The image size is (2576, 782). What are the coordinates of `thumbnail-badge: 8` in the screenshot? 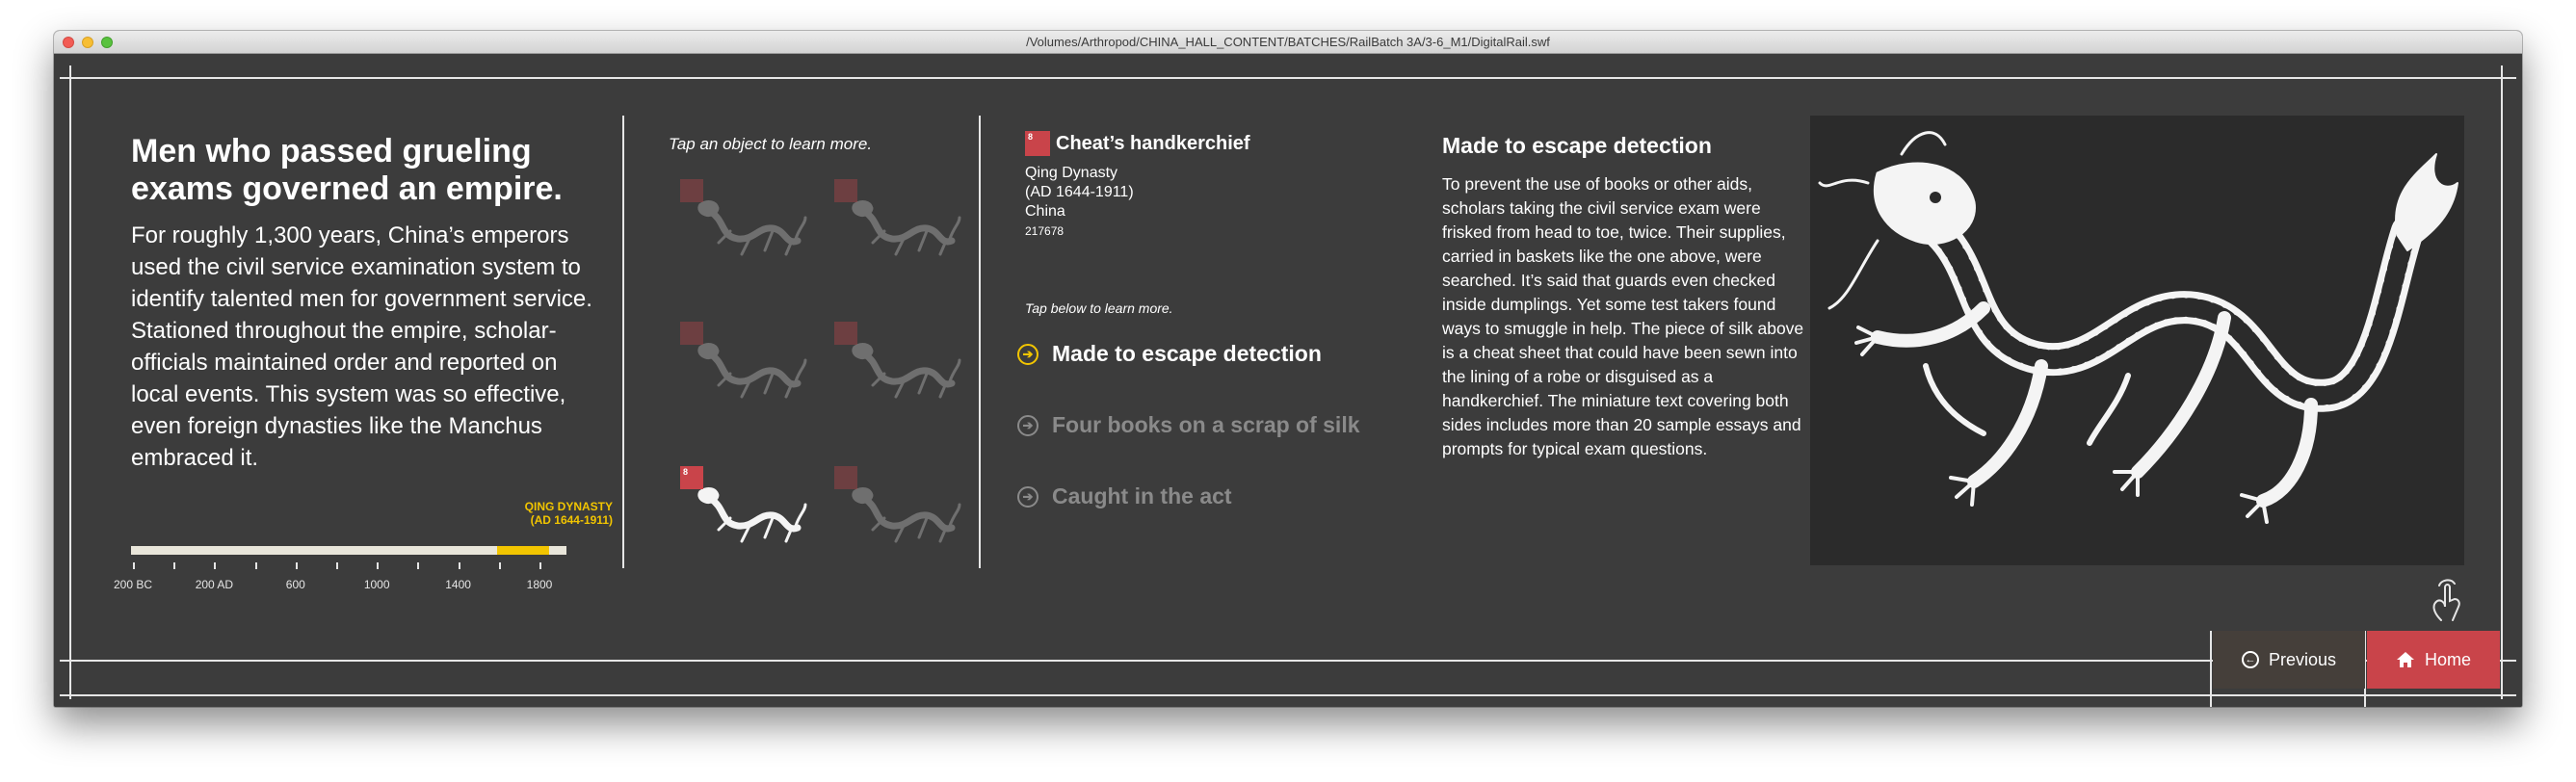 It's located at (692, 478).